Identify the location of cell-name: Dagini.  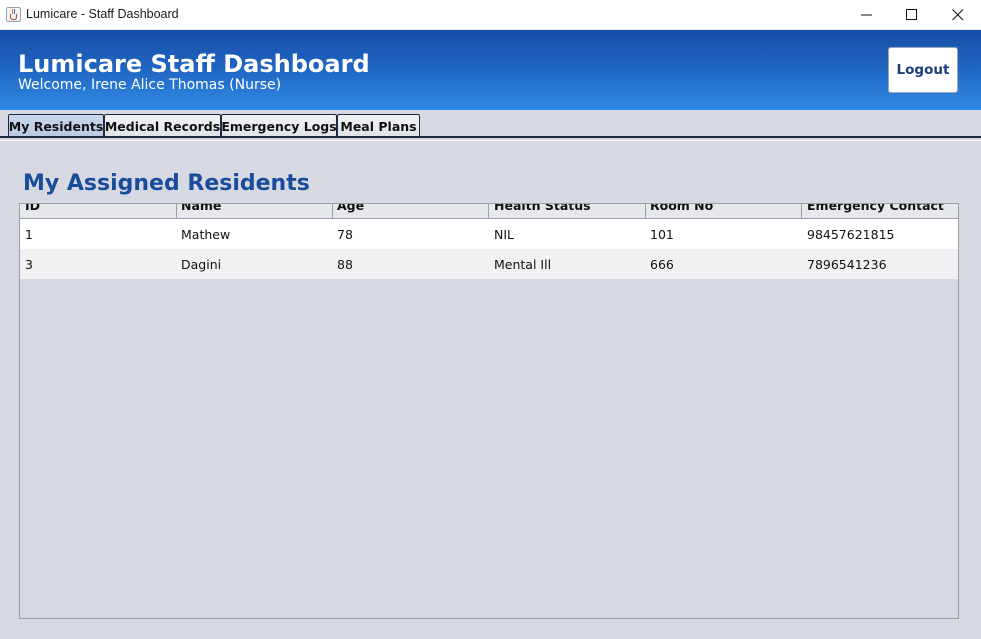
(201, 264).